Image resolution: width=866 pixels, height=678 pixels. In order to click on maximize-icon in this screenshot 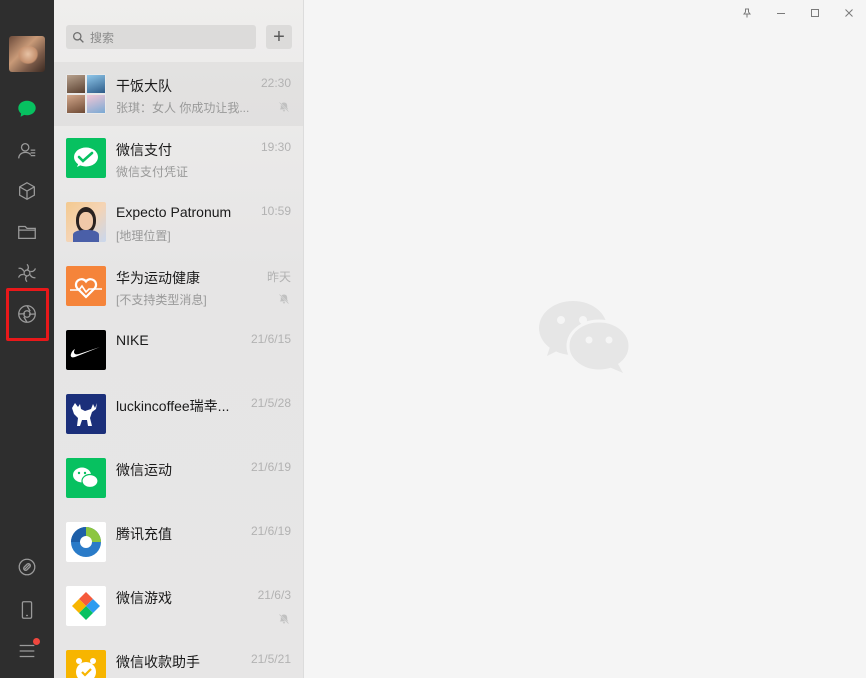, I will do `click(815, 13)`.